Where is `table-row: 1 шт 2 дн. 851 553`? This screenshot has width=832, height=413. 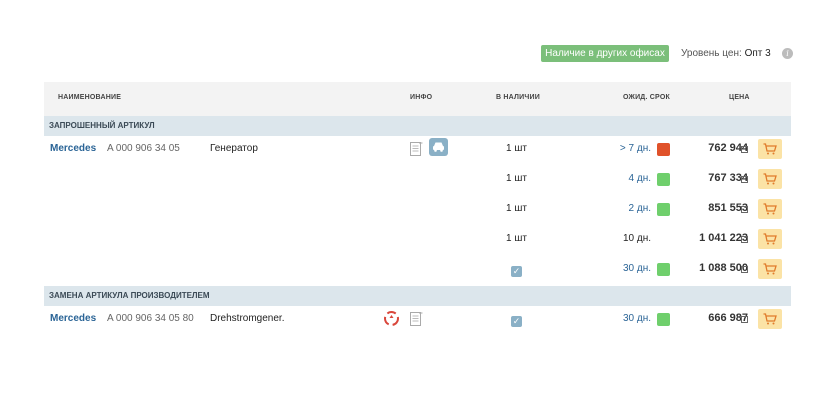 table-row: 1 шт 2 дн. 851 553 is located at coordinates (417, 211).